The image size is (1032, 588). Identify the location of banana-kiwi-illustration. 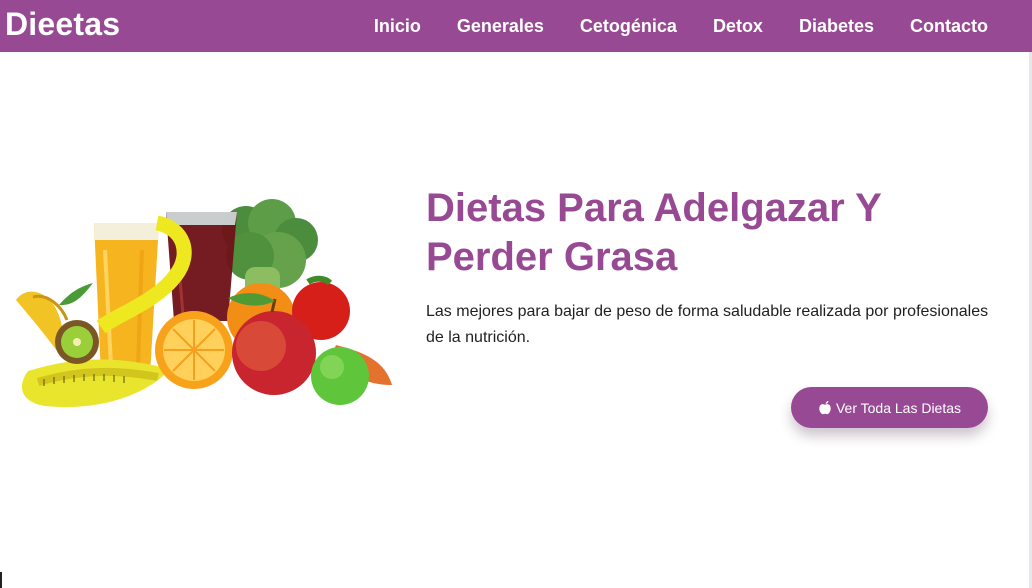
(57, 323).